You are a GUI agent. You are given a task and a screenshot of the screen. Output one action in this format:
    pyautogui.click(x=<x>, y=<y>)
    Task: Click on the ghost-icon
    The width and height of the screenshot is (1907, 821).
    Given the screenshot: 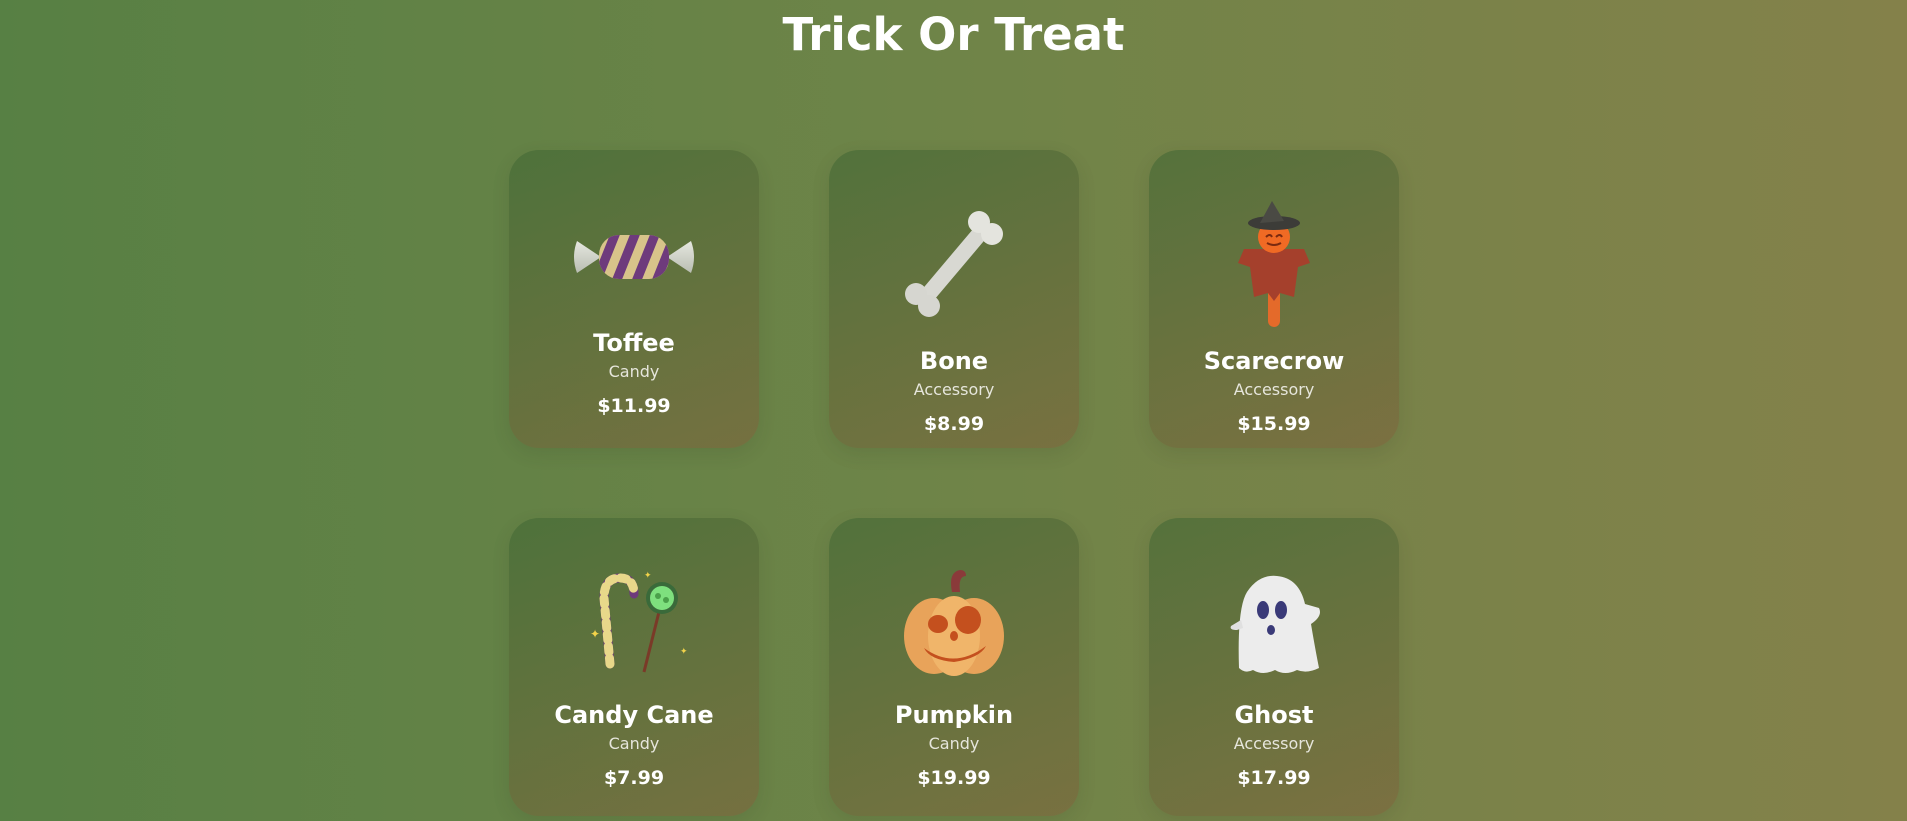 What is the action you would take?
    pyautogui.click(x=1274, y=623)
    